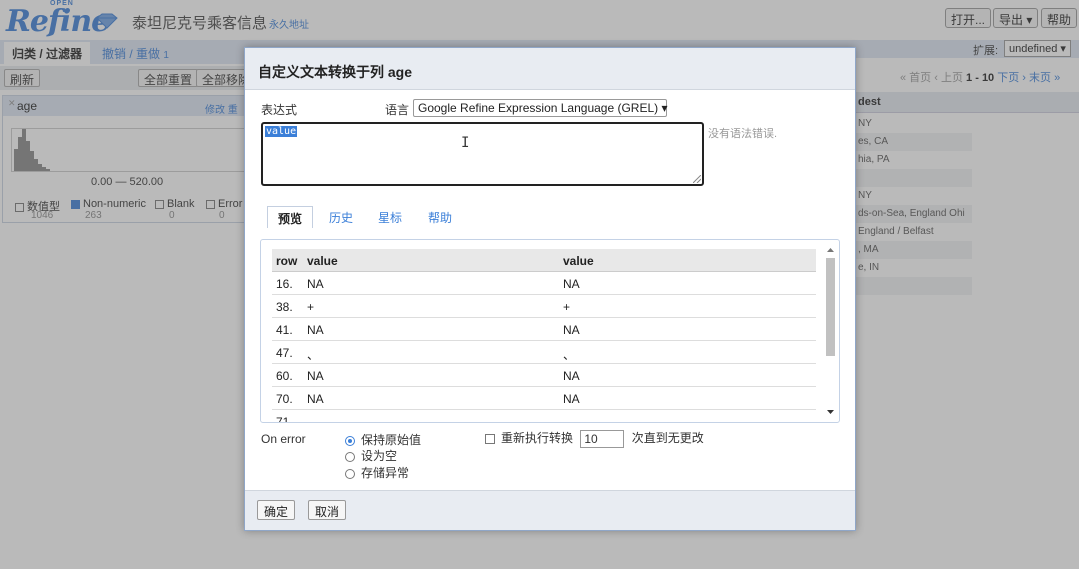 The width and height of the screenshot is (1079, 569). Describe the element at coordinates (544, 352) in the screenshot. I see `table-row: 47. 、 、` at that location.